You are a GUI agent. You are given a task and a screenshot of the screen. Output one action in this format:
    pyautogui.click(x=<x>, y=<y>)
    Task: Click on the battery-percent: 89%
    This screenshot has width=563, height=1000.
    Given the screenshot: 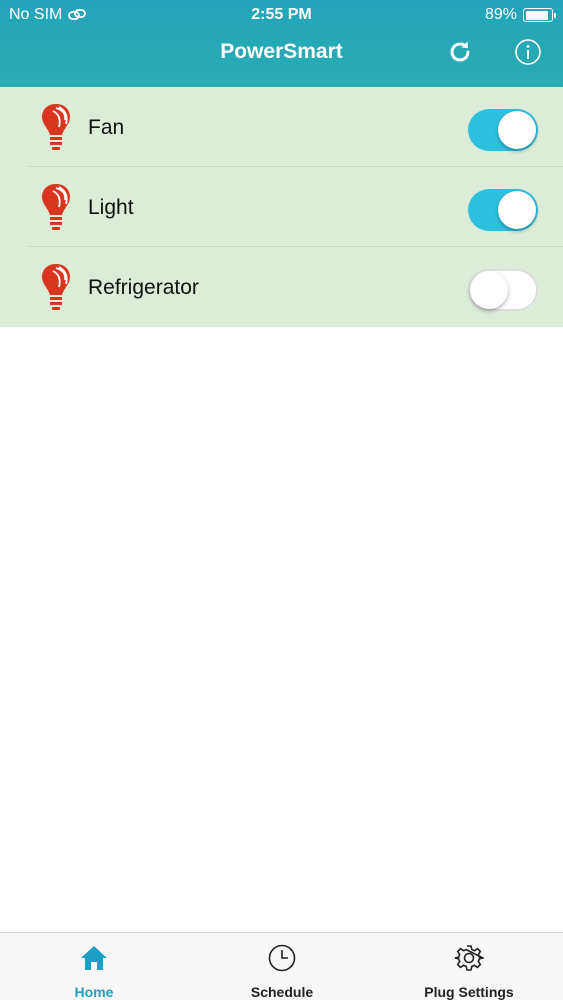 What is the action you would take?
    pyautogui.click(x=500, y=14)
    